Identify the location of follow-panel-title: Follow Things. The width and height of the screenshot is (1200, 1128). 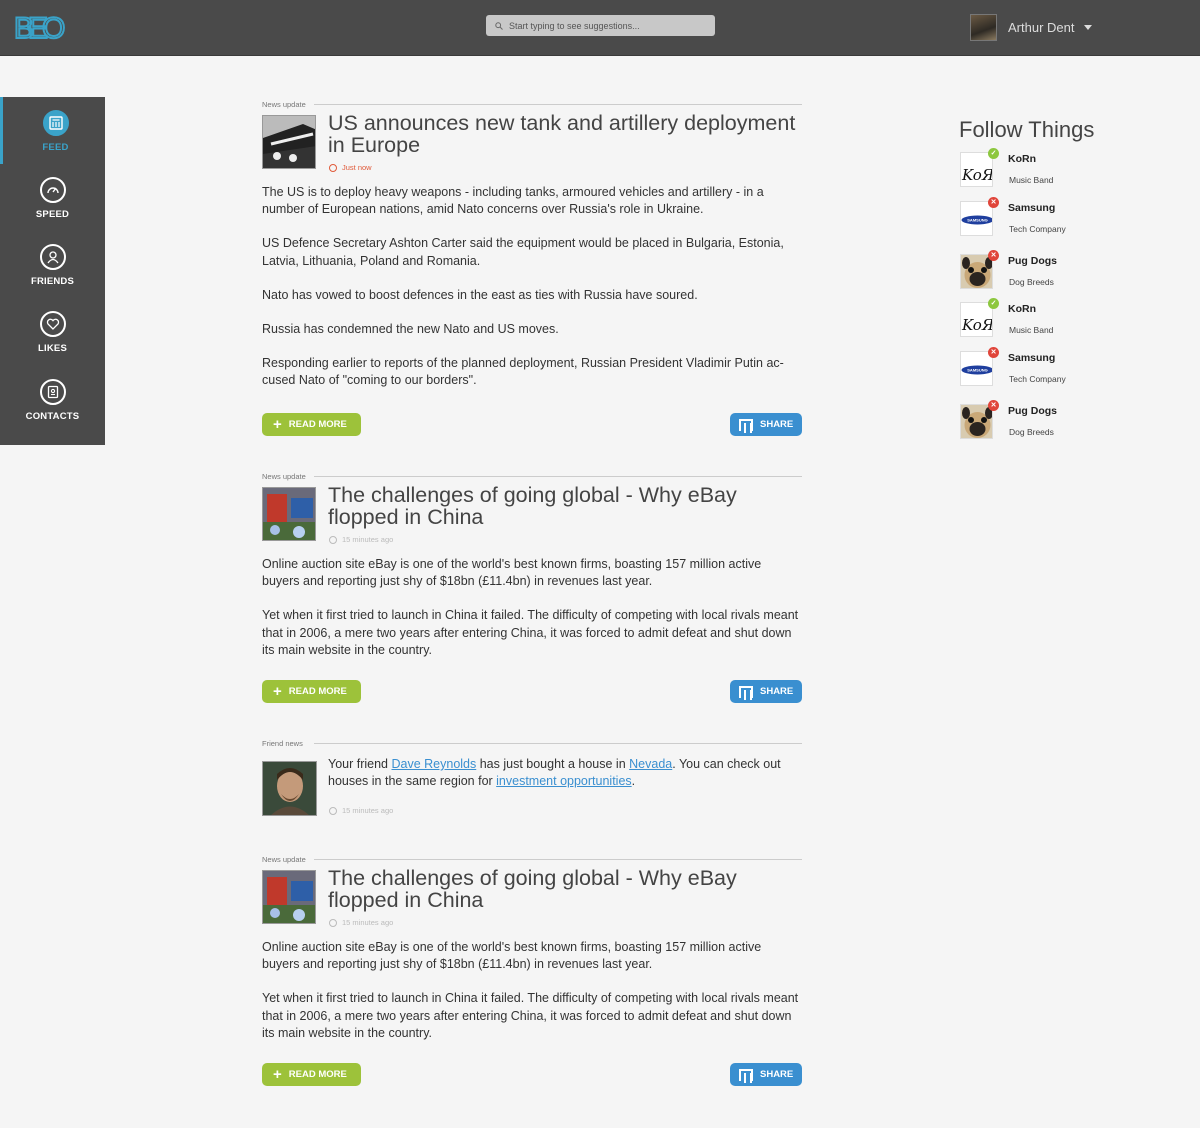
(1027, 129).